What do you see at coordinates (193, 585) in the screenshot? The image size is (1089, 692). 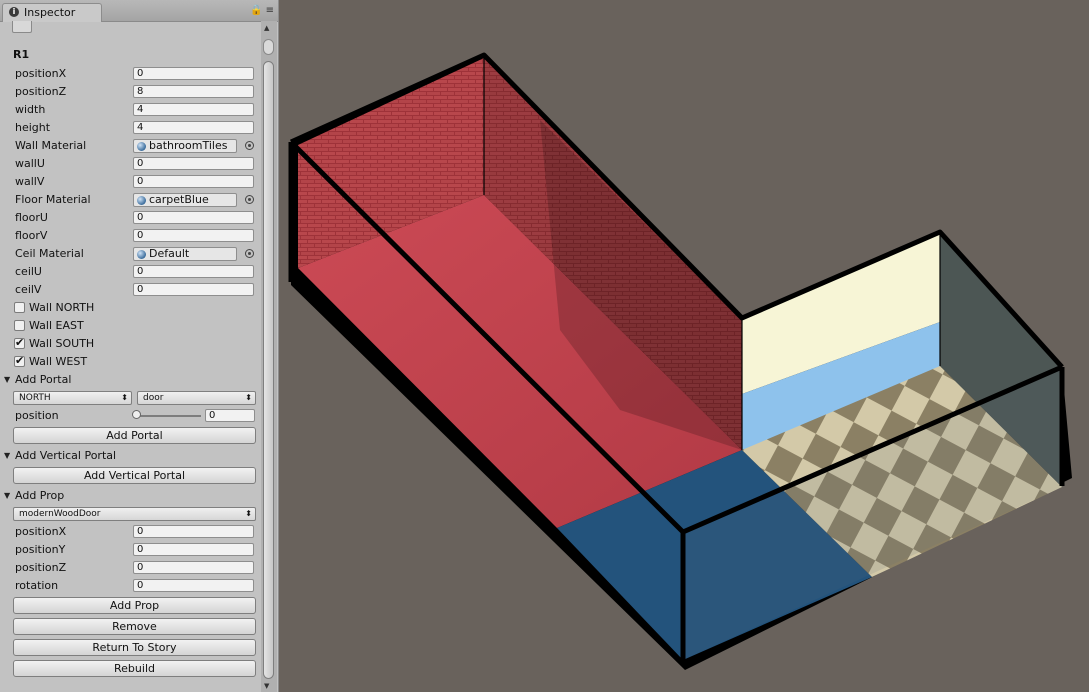 I see `prop-rotation-input: 0` at bounding box center [193, 585].